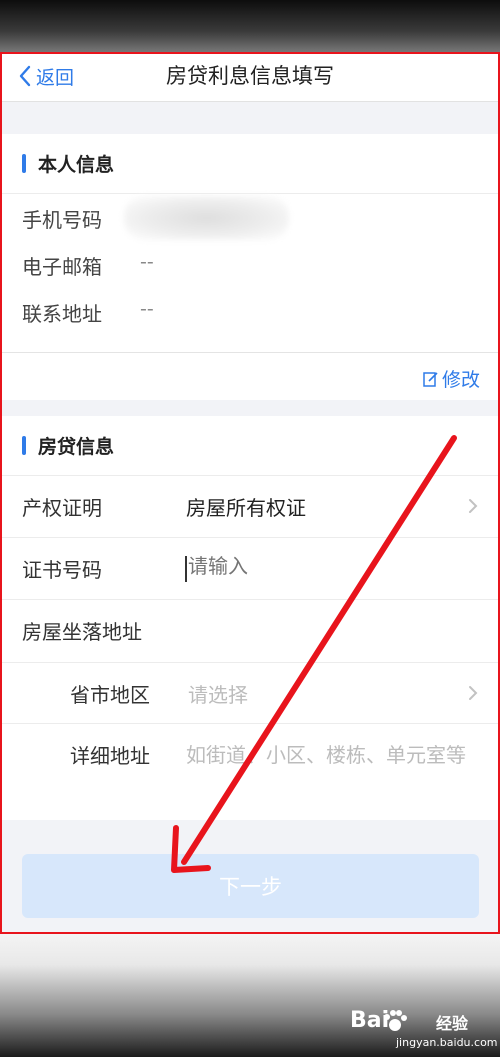  What do you see at coordinates (430, 379) in the screenshot?
I see `edit-icon` at bounding box center [430, 379].